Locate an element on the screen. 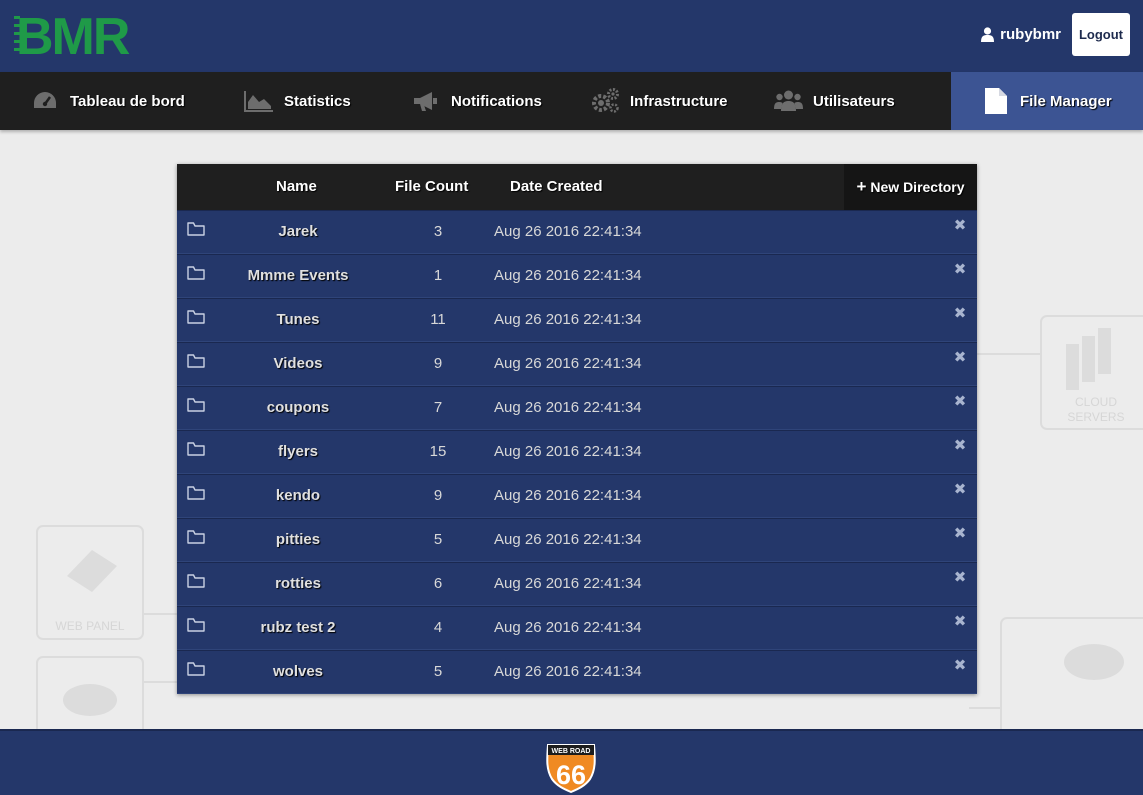 This screenshot has height=795, width=1143. table-row: rotties 6 Aug 26 2016 22:41:34 ✖ is located at coordinates (577, 584).